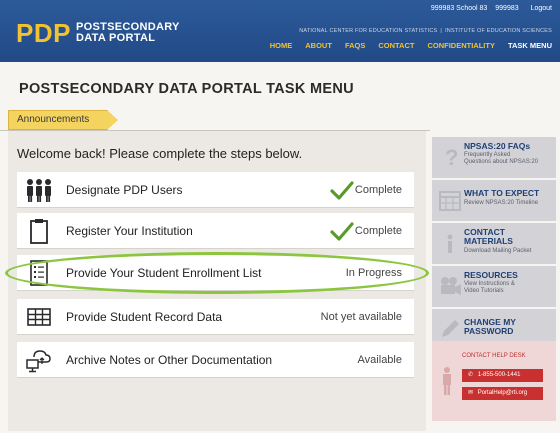 The height and width of the screenshot is (433, 560). Describe the element at coordinates (368, 31) in the screenshot. I see `nces-link: NATIONAL CENTER FOR EDUCATION STATISTICS` at that location.